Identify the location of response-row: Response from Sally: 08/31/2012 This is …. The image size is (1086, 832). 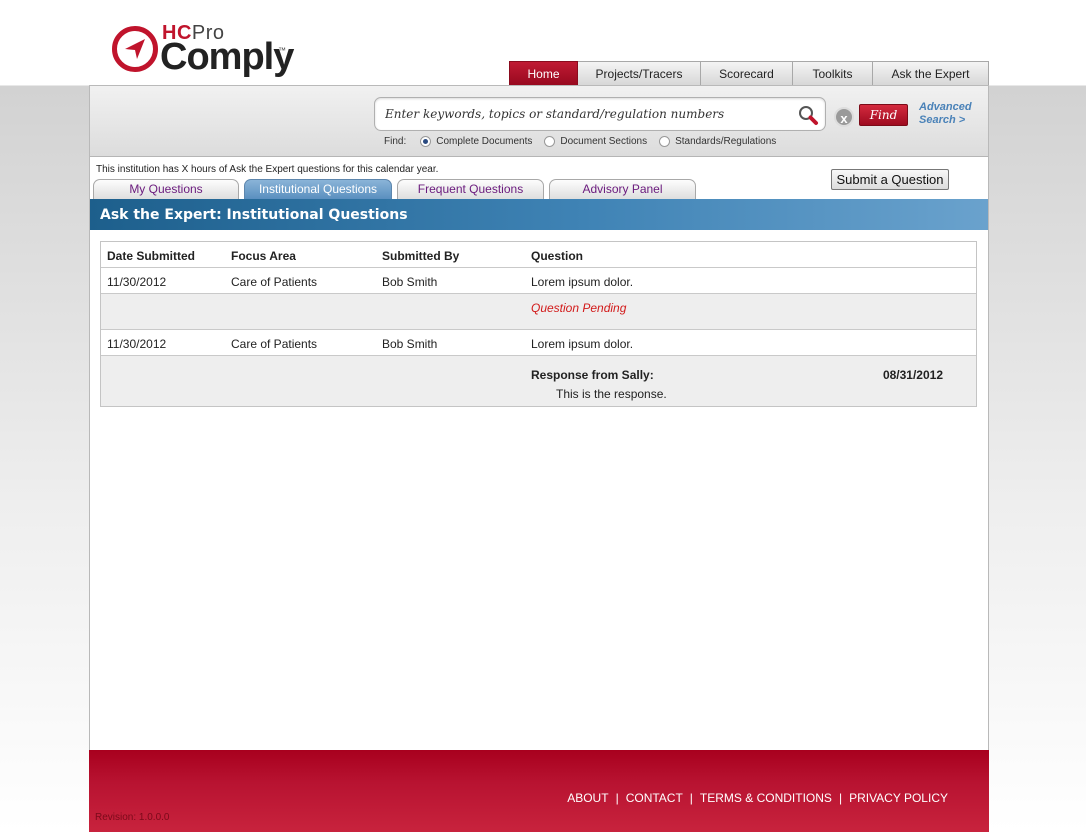
(538, 381).